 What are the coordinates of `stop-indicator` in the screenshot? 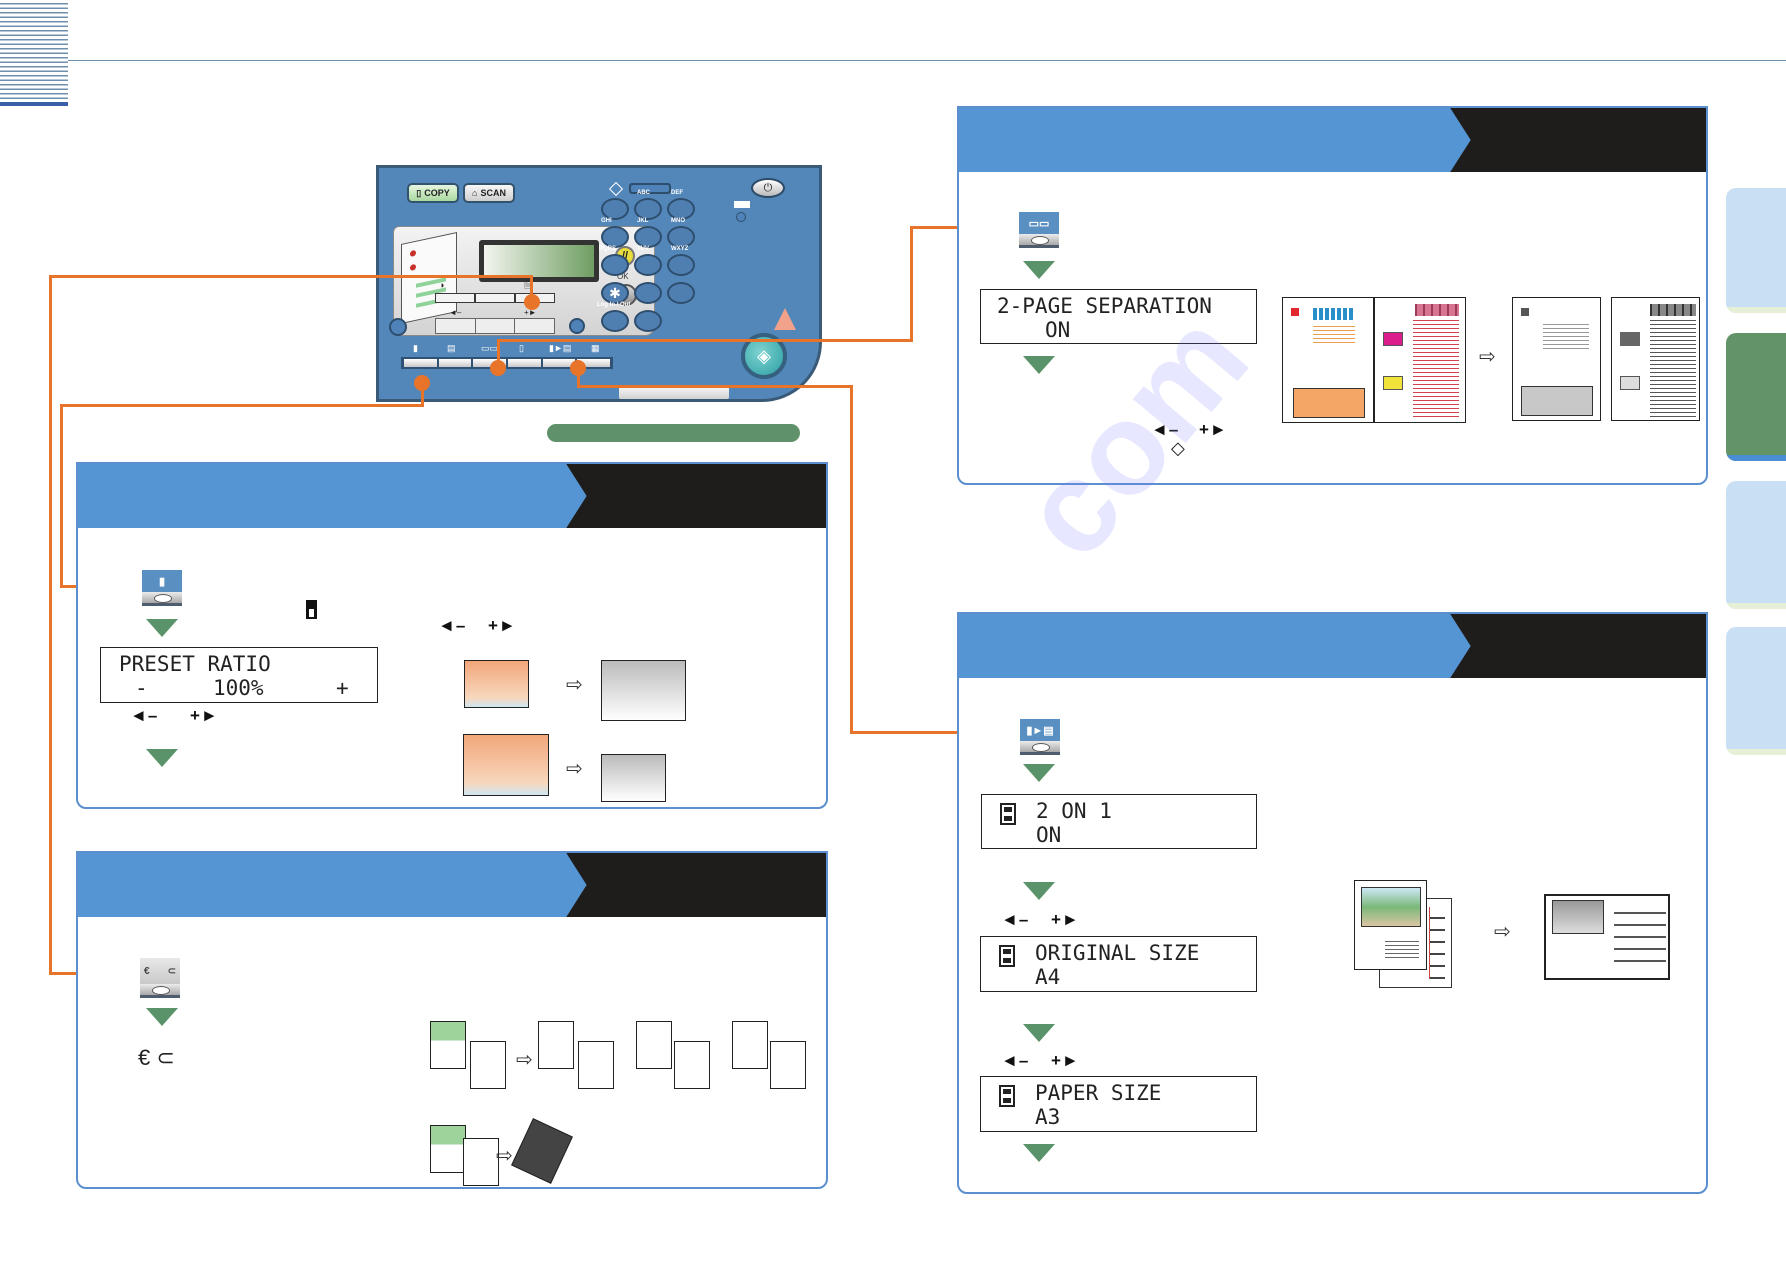 It's located at (785, 319).